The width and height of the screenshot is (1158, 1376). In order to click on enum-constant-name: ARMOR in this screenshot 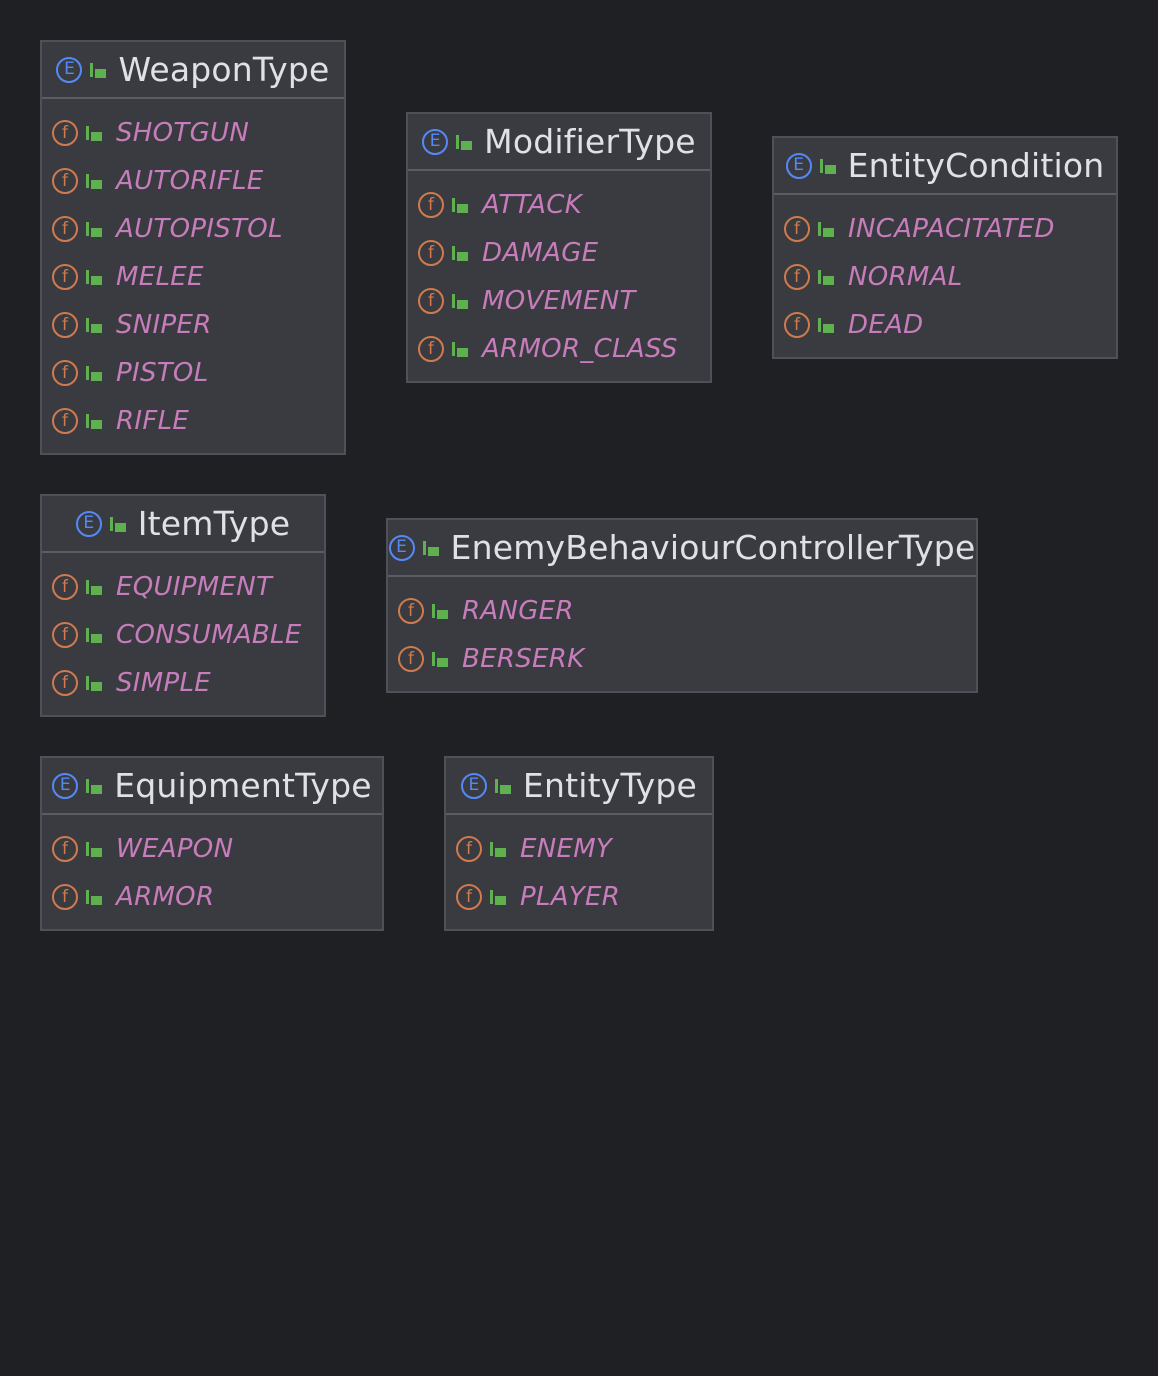, I will do `click(165, 897)`.